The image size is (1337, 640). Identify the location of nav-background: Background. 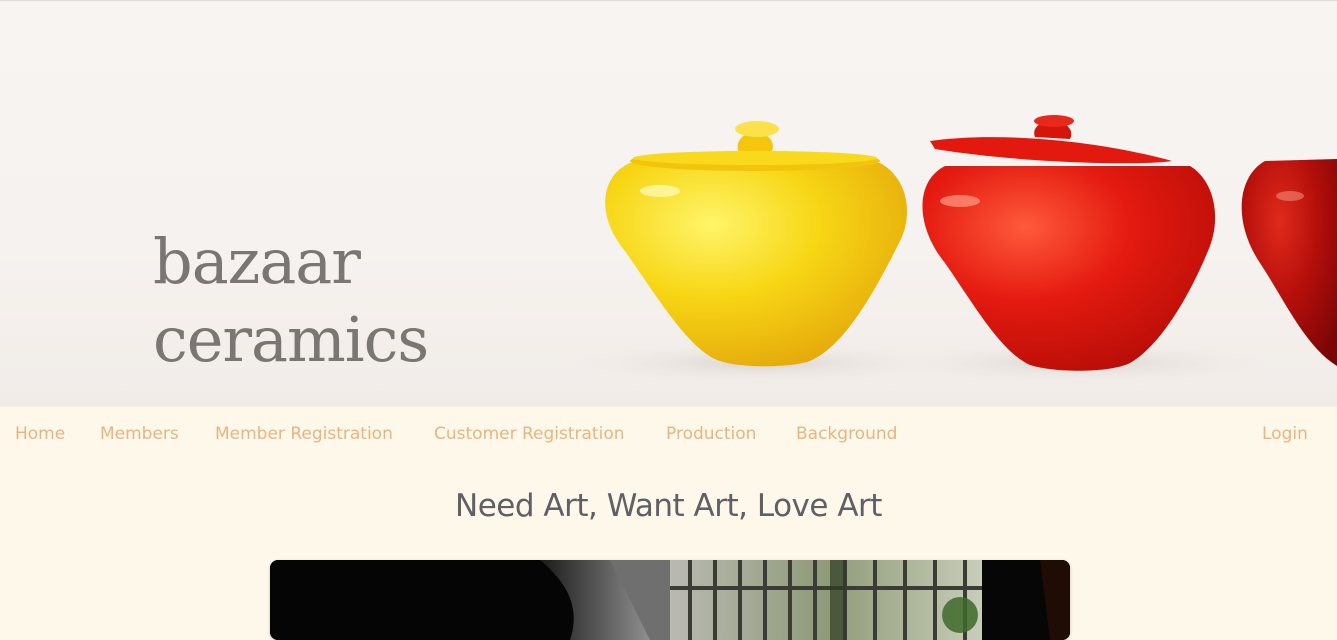
(846, 434).